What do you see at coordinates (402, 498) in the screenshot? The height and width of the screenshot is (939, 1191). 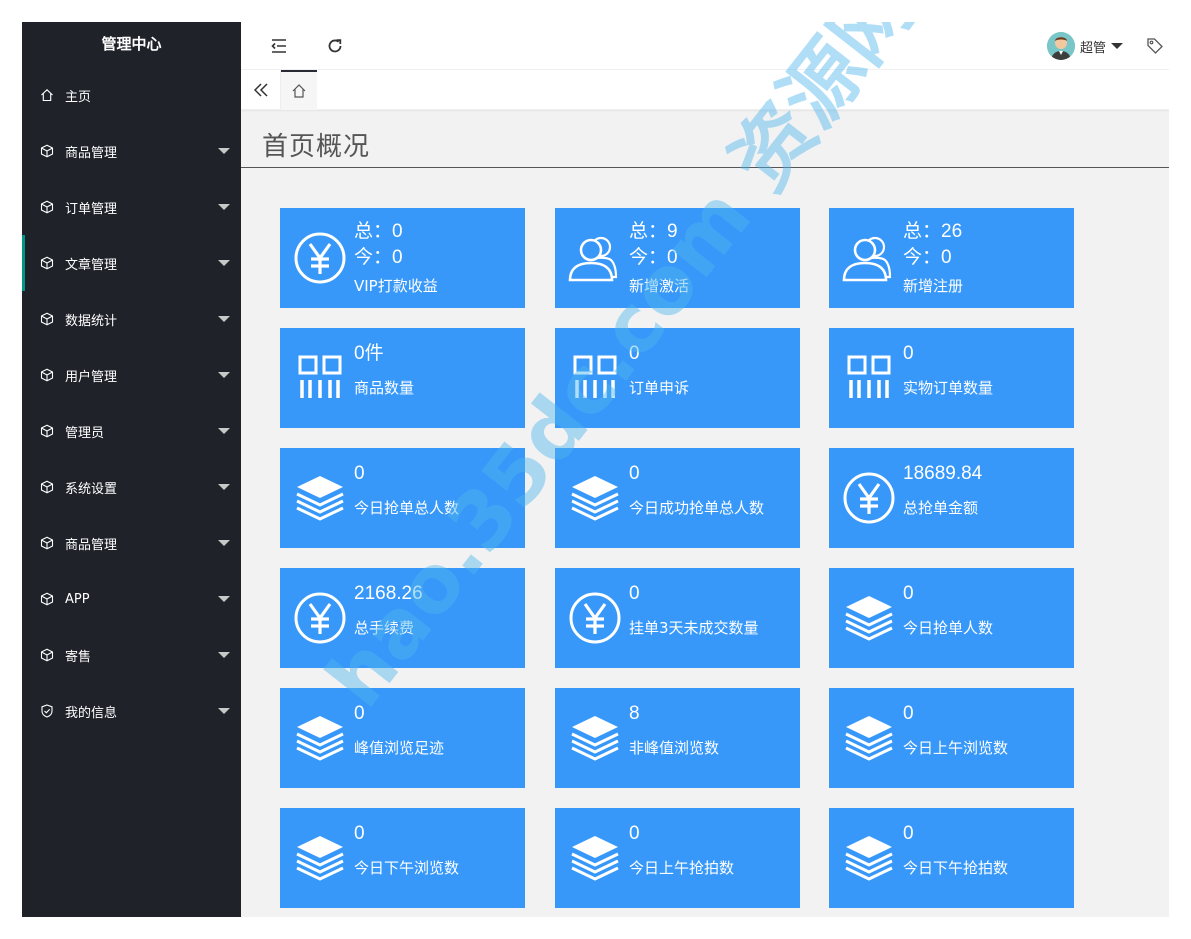 I see `stat-card: 0 今日抢单总人数` at bounding box center [402, 498].